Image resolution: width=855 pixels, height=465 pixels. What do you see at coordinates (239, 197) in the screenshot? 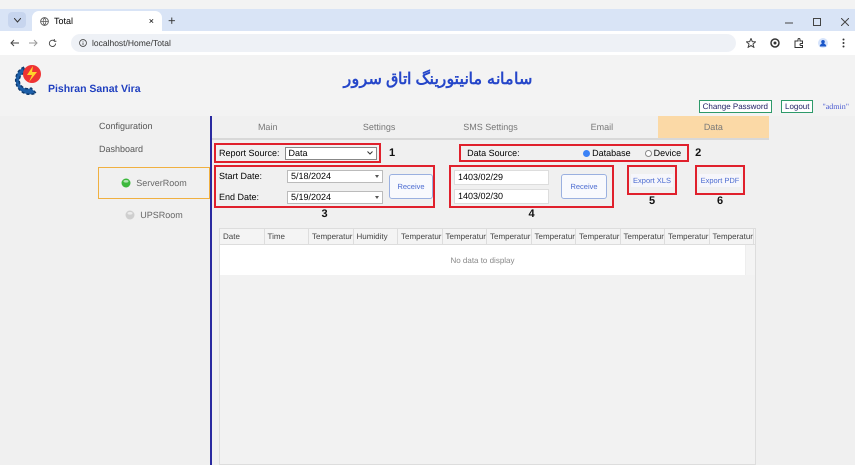
I see `field-label: End Date:` at bounding box center [239, 197].